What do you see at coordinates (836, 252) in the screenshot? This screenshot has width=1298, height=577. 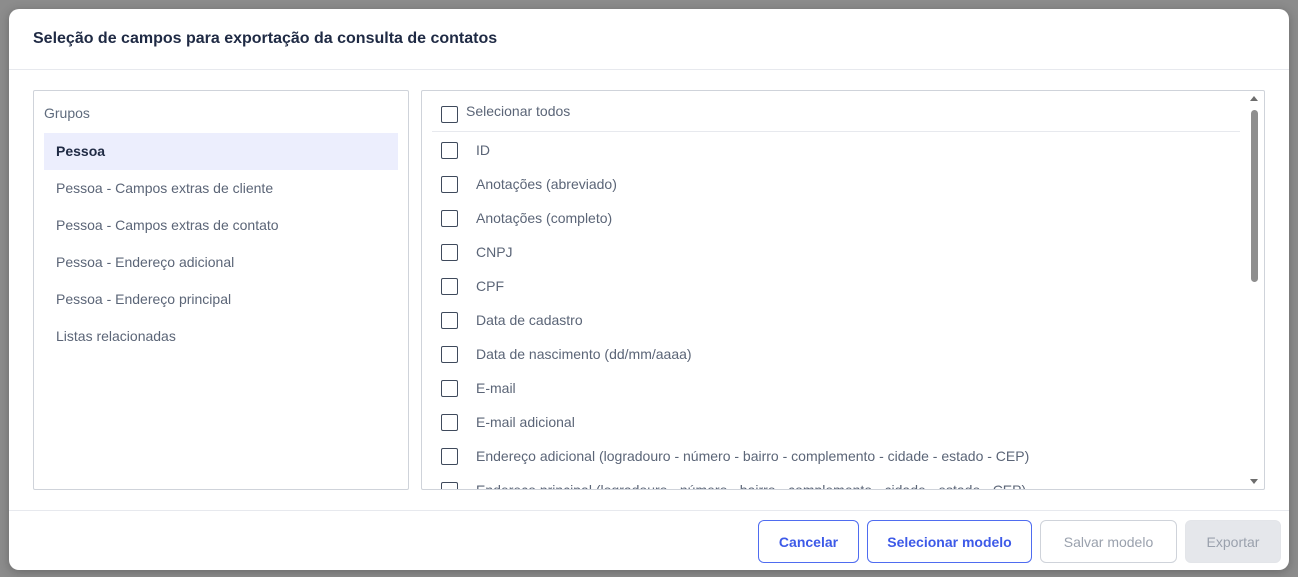 I see `field-row: CNPJ` at bounding box center [836, 252].